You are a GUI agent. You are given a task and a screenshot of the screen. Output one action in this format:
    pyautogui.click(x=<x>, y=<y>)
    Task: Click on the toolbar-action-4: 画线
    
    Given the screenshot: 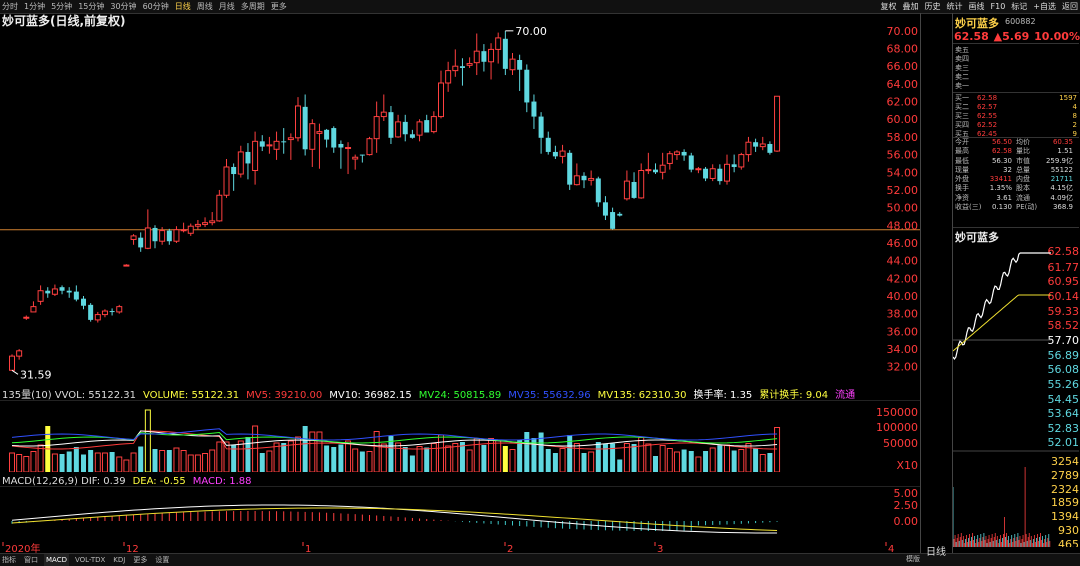 What is the action you would take?
    pyautogui.click(x=977, y=6)
    